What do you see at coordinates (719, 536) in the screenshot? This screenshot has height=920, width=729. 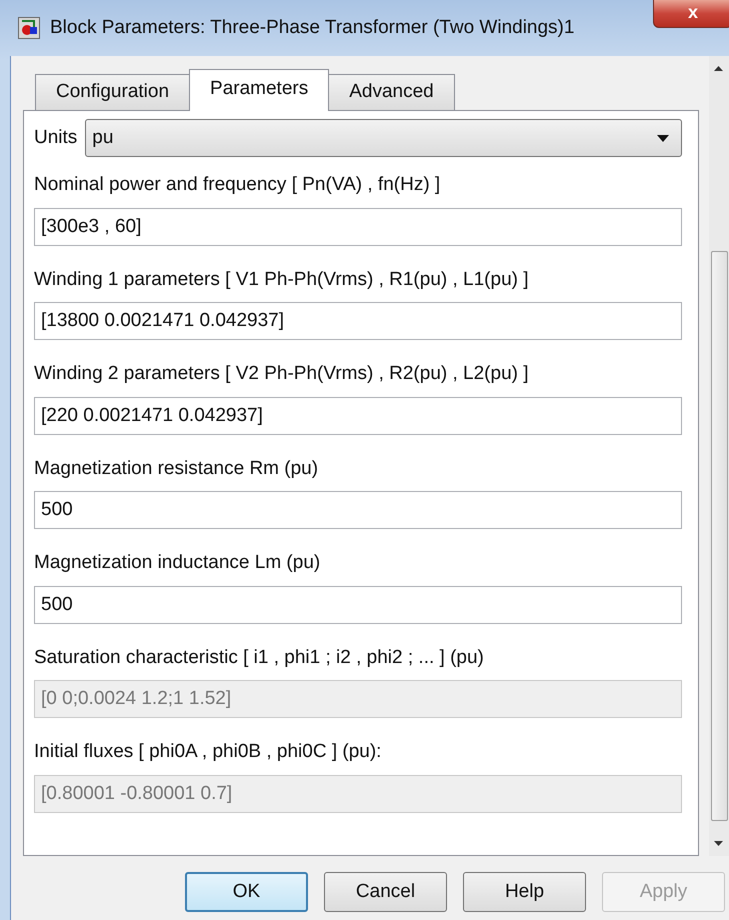 I see `scrollbar-thumb` at bounding box center [719, 536].